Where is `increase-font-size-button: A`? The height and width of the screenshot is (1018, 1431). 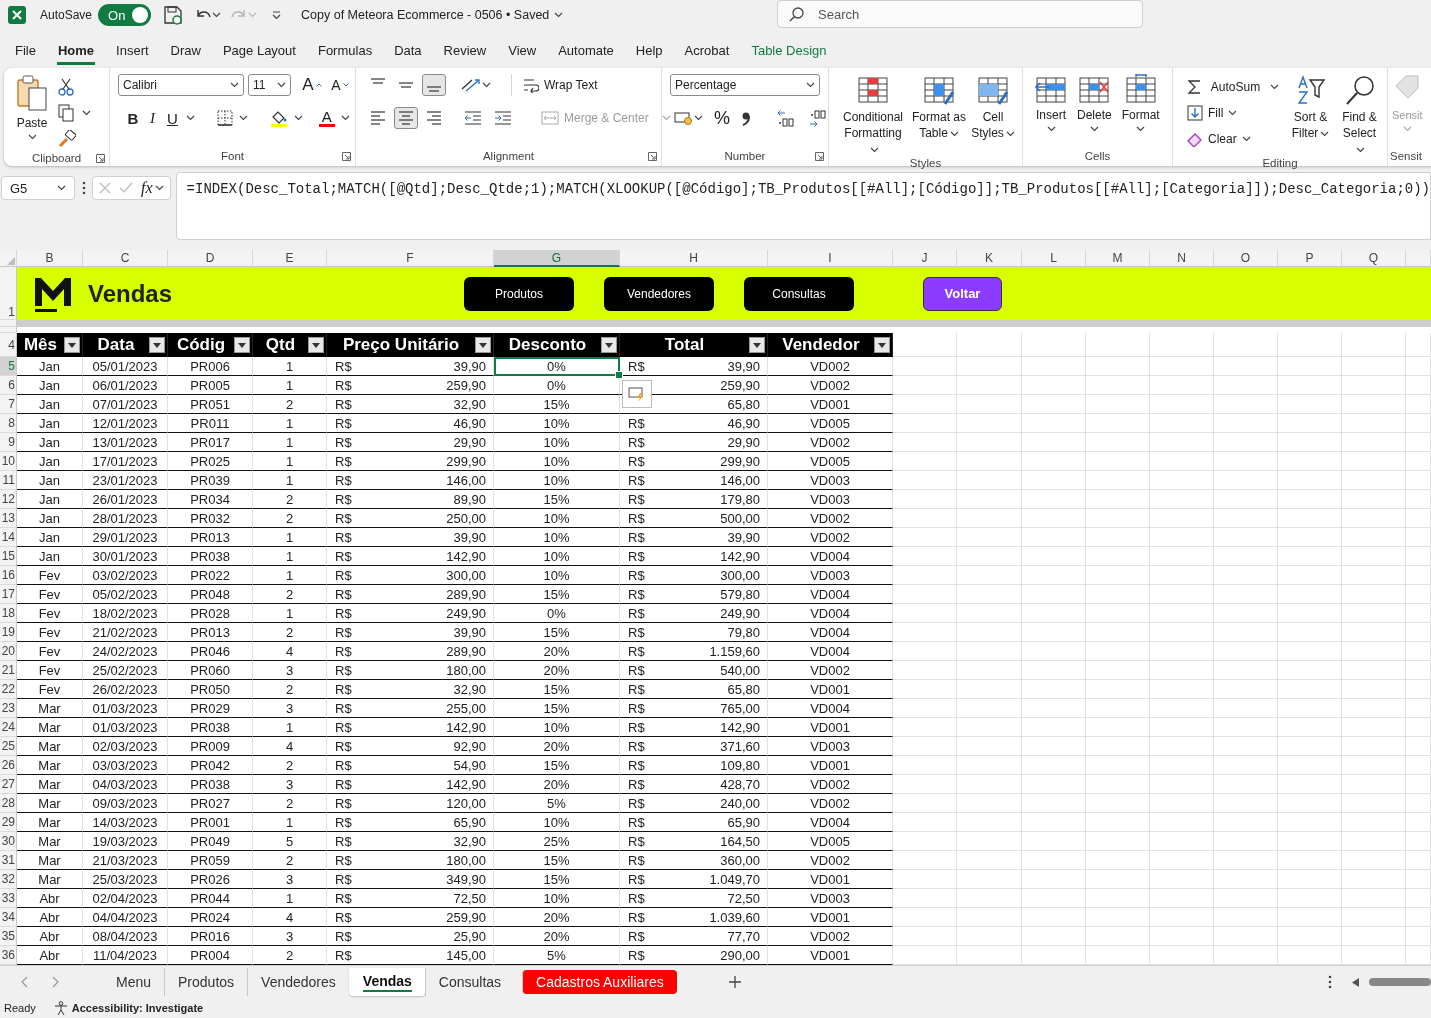 increase-font-size-button: A is located at coordinates (312, 85).